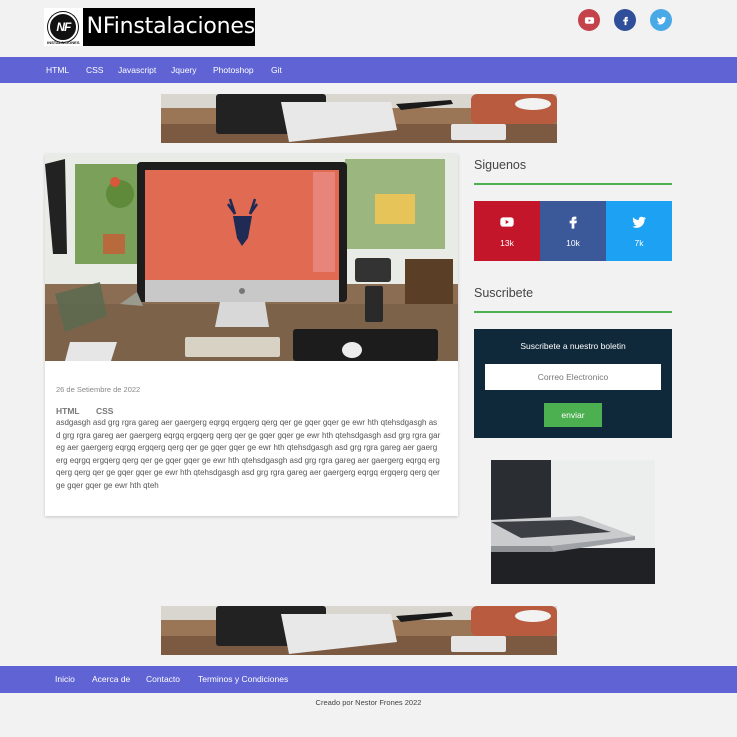 The height and width of the screenshot is (737, 737). What do you see at coordinates (507, 231) in the screenshot?
I see `youtube-tile: 13k` at bounding box center [507, 231].